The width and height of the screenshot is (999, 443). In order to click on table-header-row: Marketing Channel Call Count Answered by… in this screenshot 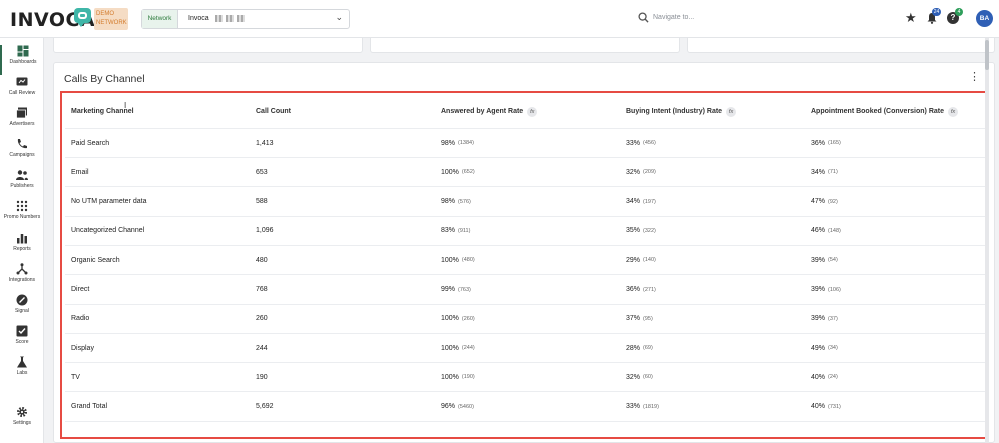, I will do `click(525, 112)`.